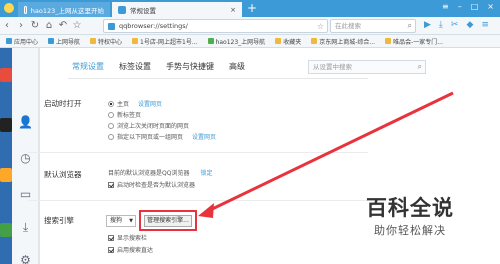 The height and width of the screenshot is (264, 500). I want to click on more-icon: ≡, so click(485, 25).